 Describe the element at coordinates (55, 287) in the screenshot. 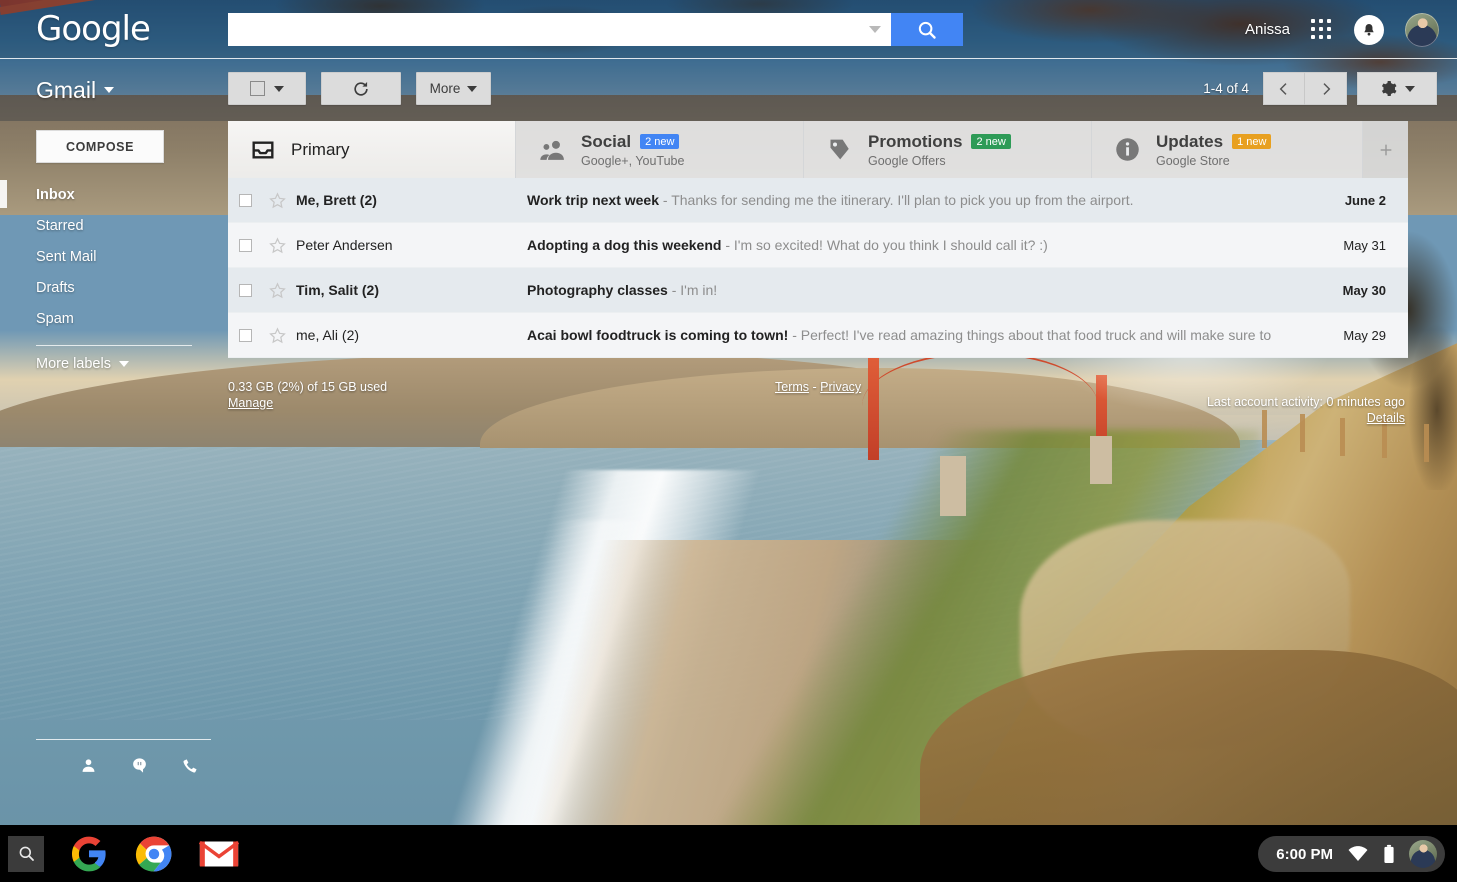

I see `sidebar-item-label: Drafts` at that location.